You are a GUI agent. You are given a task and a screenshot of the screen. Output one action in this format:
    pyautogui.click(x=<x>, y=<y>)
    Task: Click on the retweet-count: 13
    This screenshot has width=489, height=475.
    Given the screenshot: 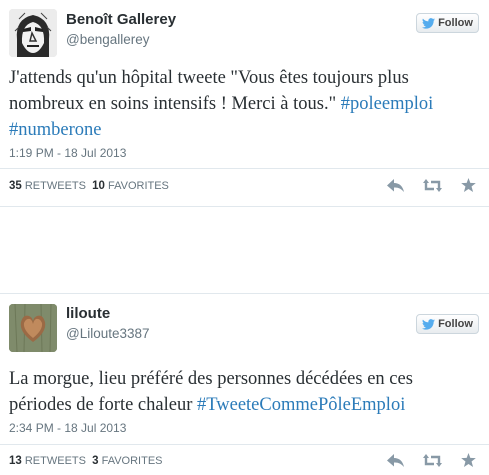 What is the action you would take?
    pyautogui.click(x=15, y=461)
    